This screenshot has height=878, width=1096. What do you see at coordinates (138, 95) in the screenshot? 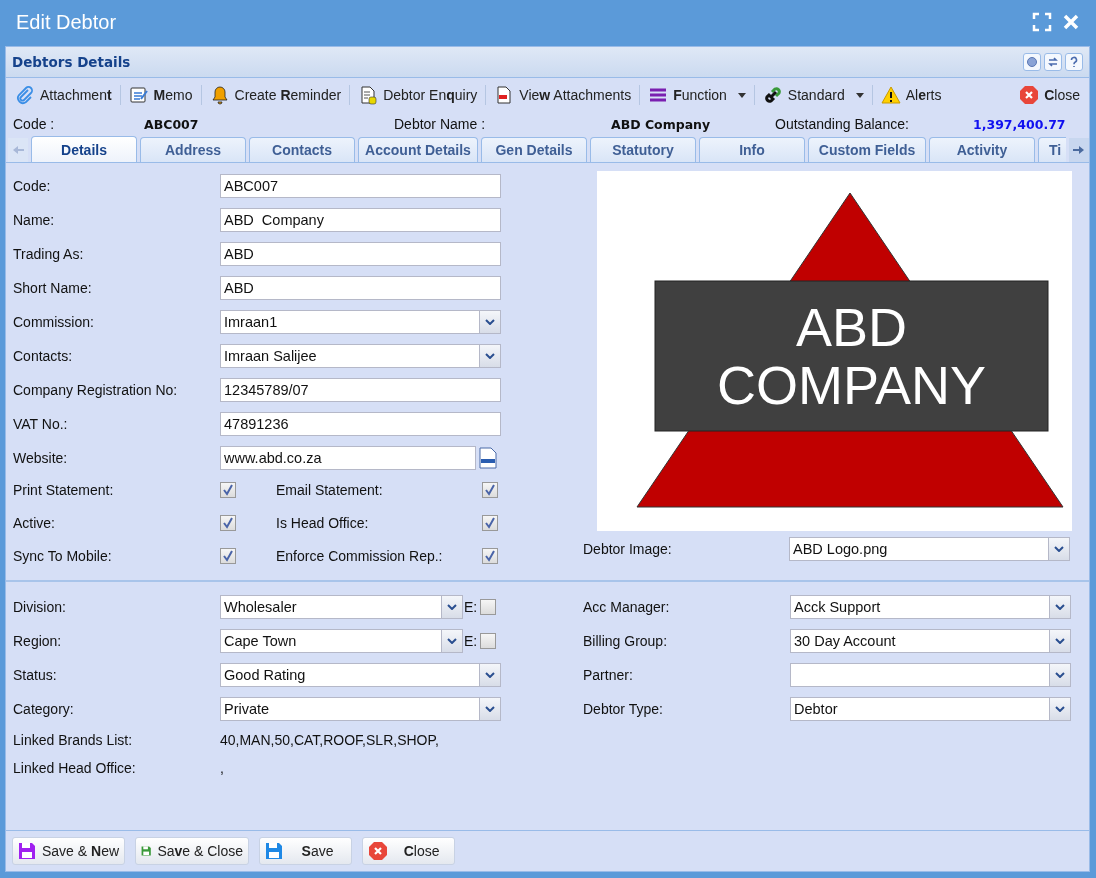
I see `memo-icon` at bounding box center [138, 95].